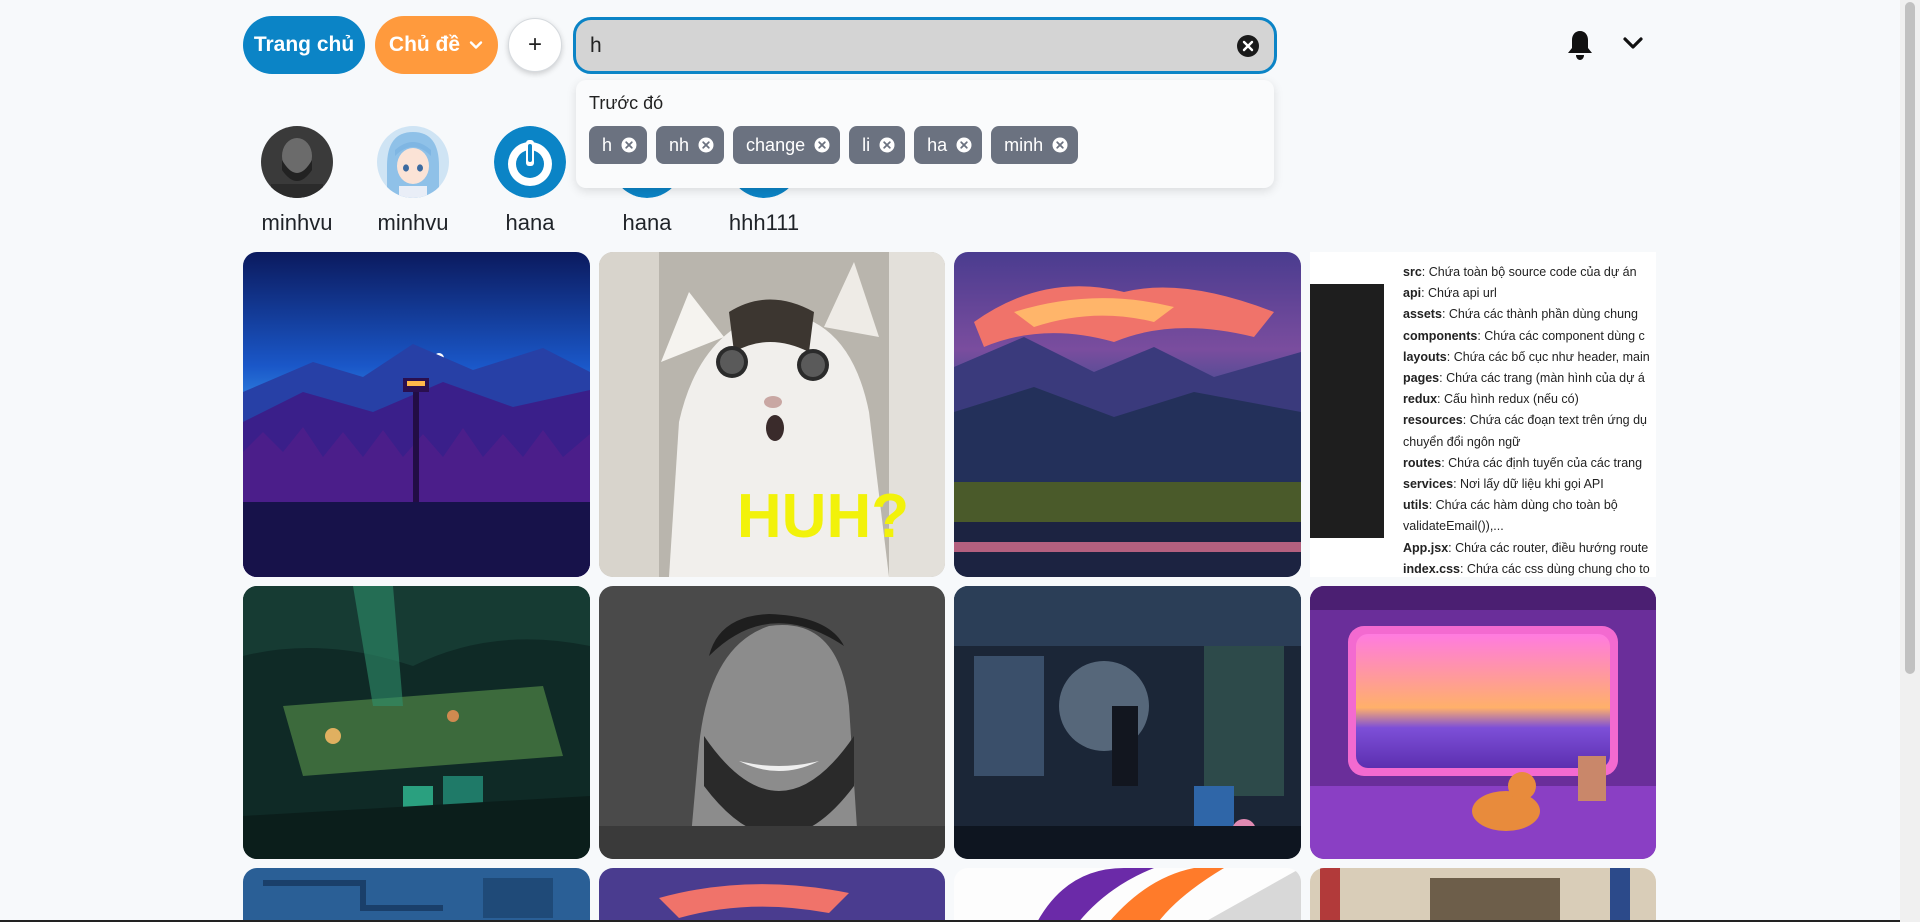 This screenshot has height=922, width=1920. What do you see at coordinates (530, 162) in the screenshot?
I see `power-icon-avatar` at bounding box center [530, 162].